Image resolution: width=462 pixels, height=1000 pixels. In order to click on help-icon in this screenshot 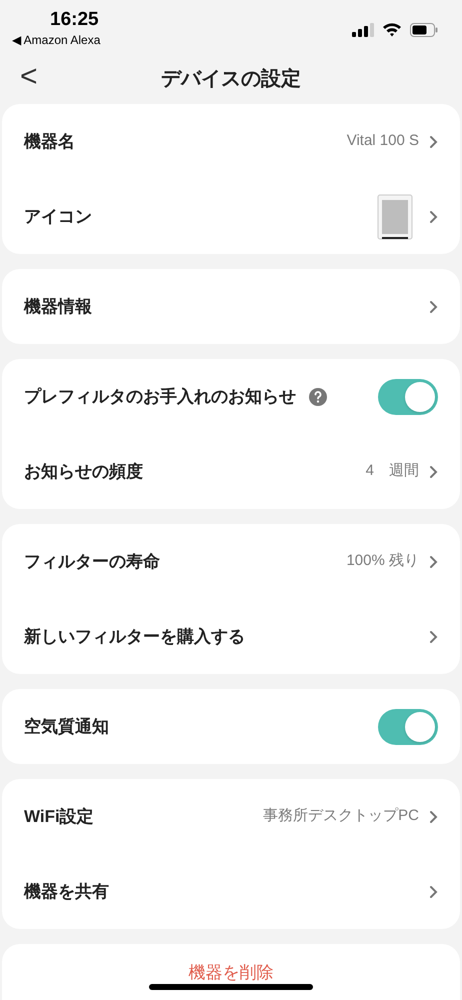, I will do `click(318, 396)`.